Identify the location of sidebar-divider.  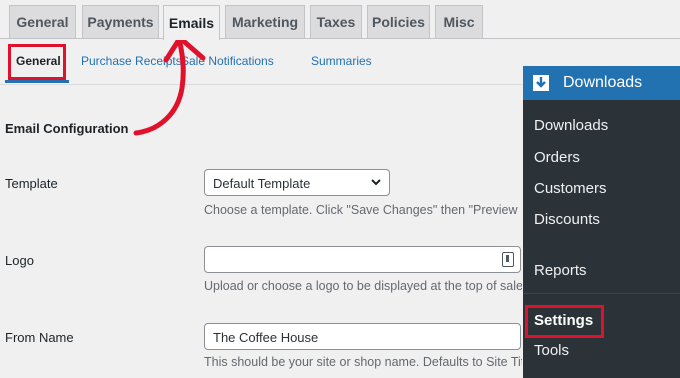
(601, 293).